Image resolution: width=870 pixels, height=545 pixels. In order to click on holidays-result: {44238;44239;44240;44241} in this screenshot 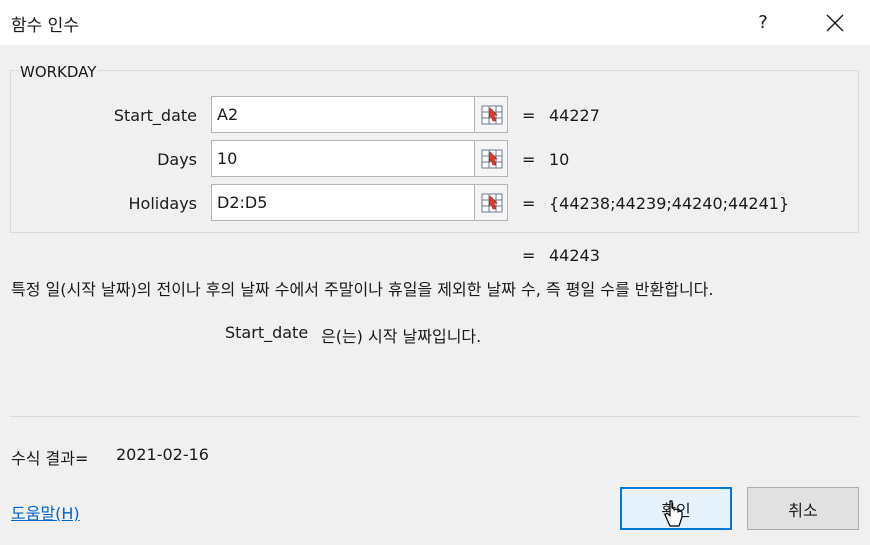, I will do `click(669, 203)`.